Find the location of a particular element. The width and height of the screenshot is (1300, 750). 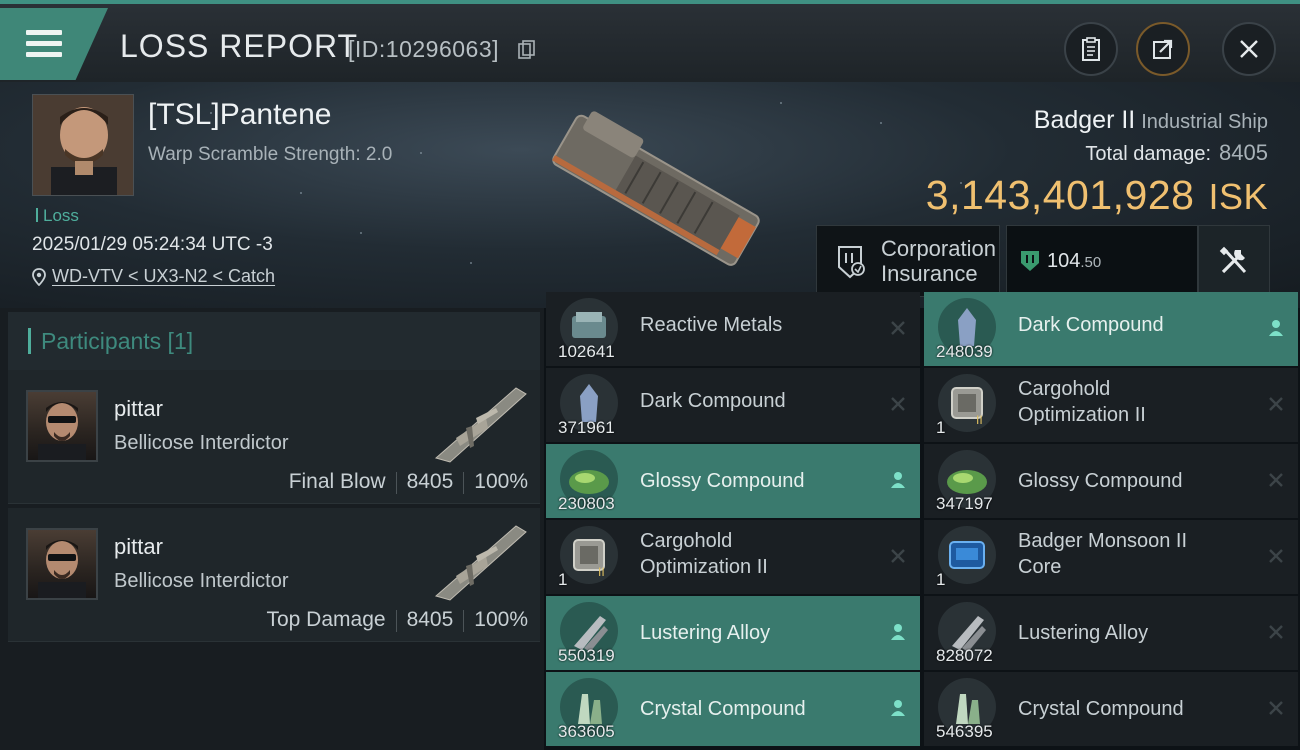

fitting-tools-button is located at coordinates (1234, 261).